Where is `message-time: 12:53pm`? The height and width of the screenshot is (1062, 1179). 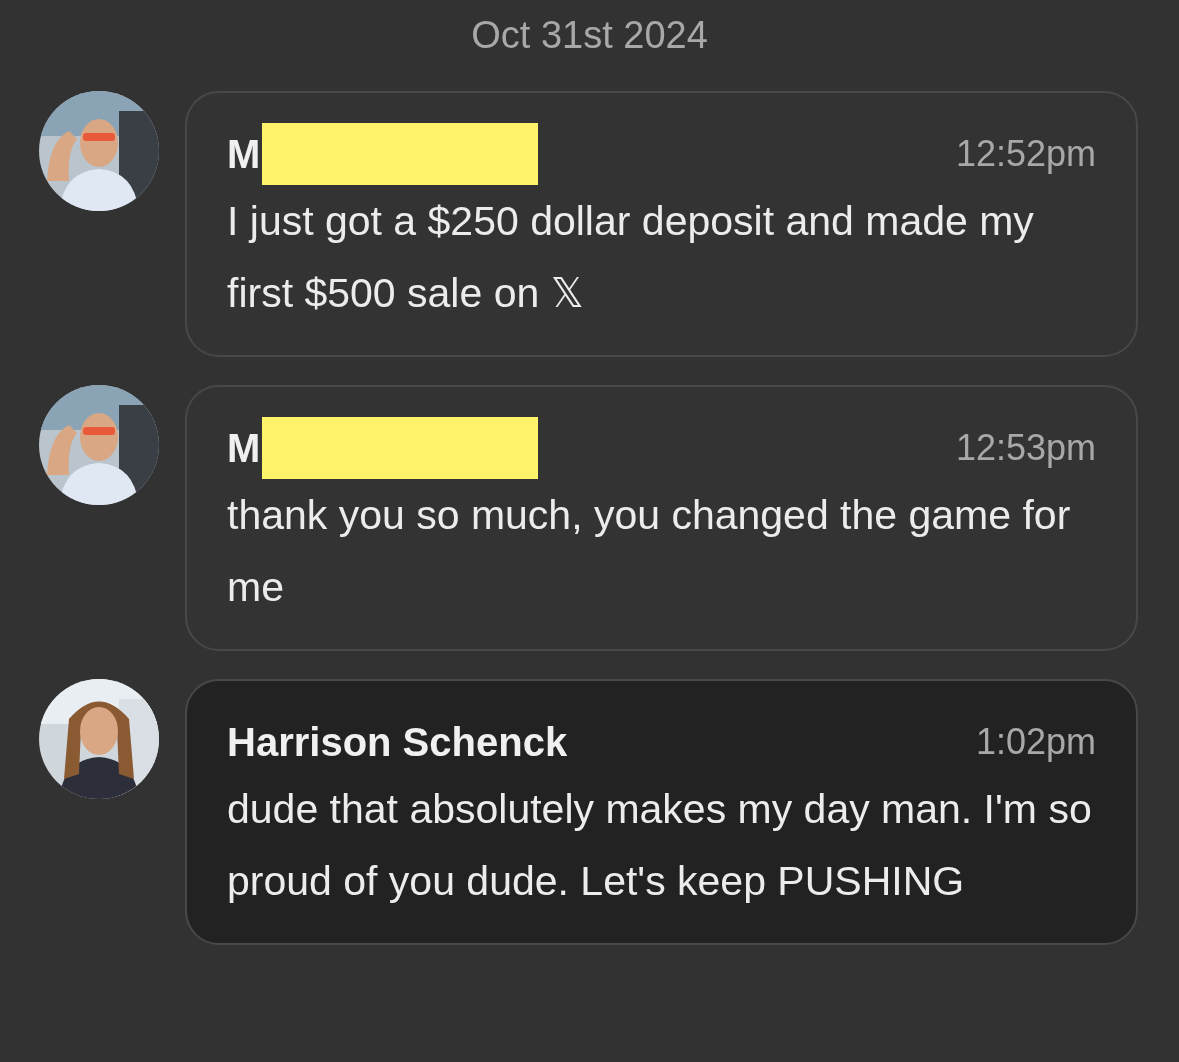 message-time: 12:53pm is located at coordinates (1025, 448).